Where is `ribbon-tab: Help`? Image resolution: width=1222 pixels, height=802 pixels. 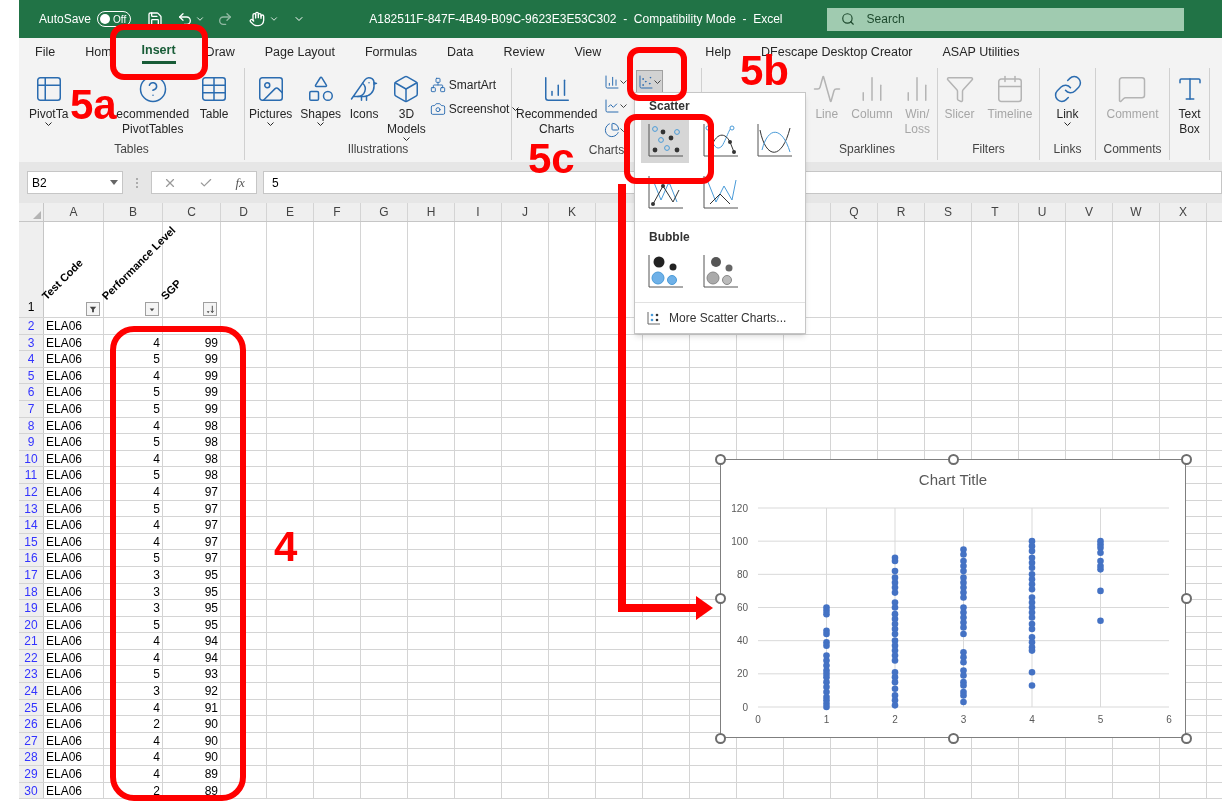 ribbon-tab: Help is located at coordinates (718, 52).